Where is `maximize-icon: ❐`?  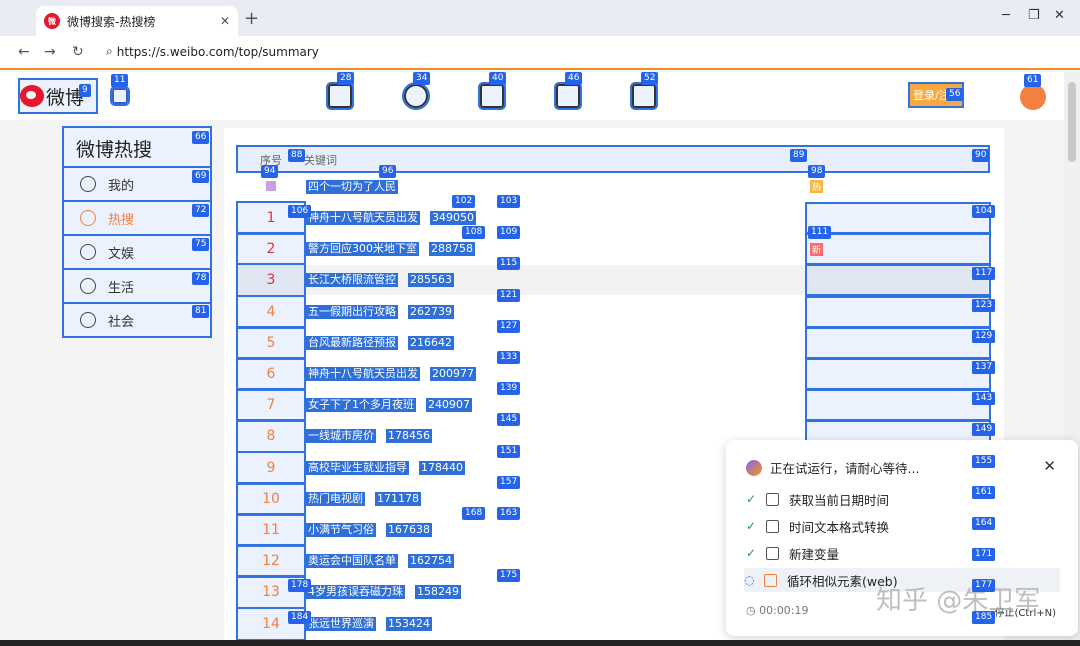
maximize-icon: ❐ is located at coordinates (1034, 15).